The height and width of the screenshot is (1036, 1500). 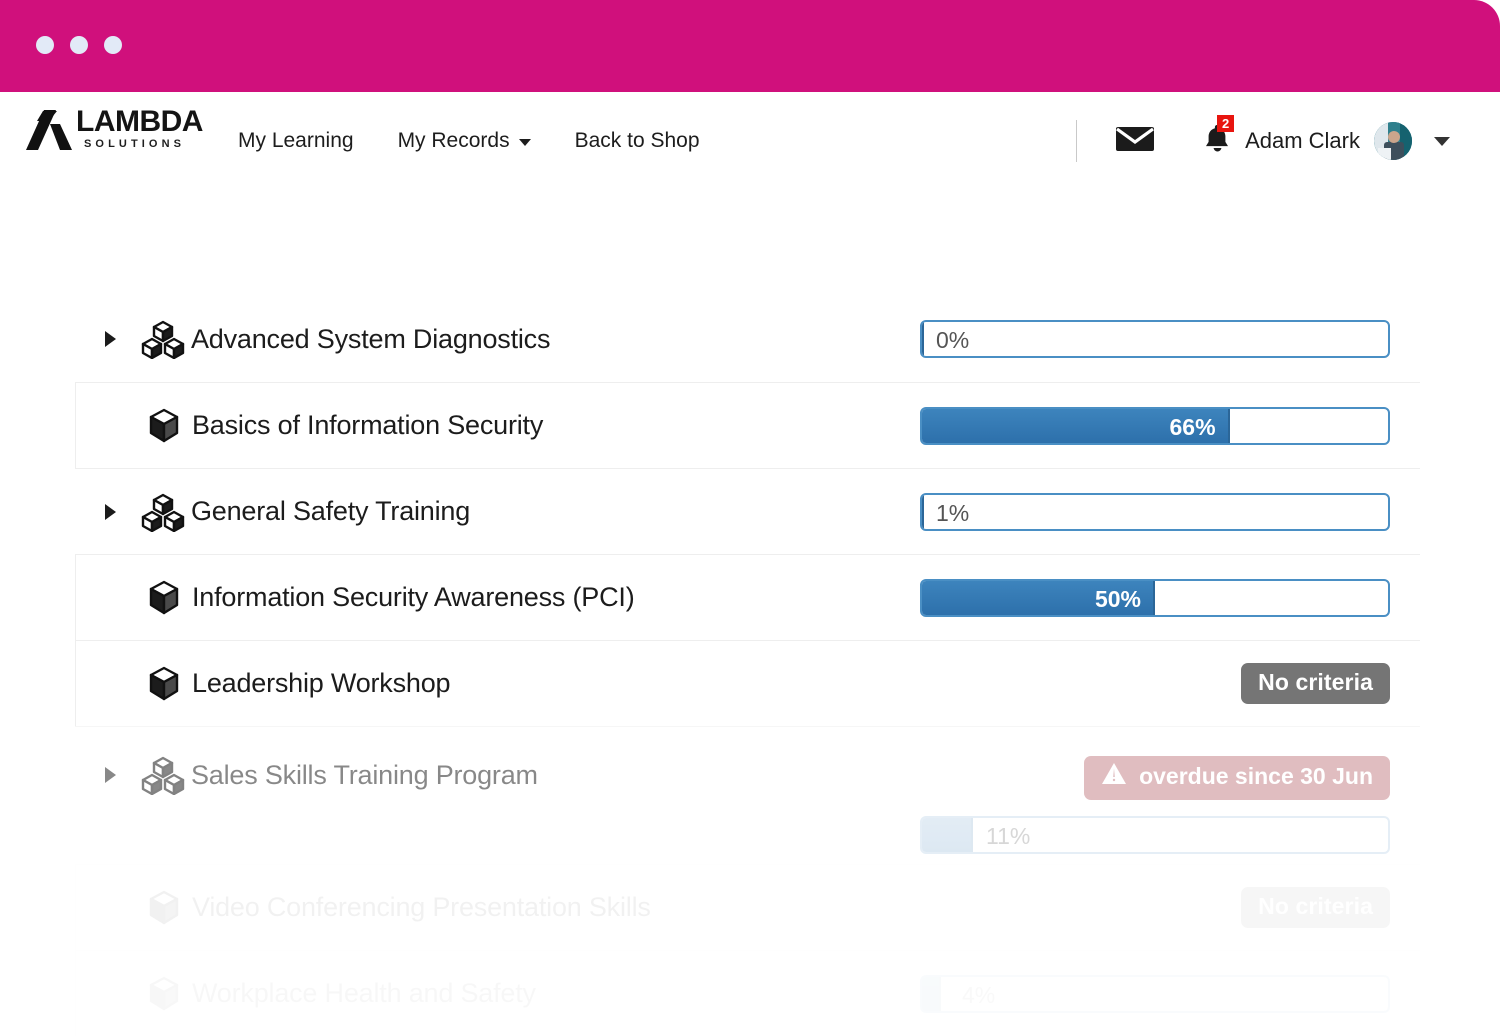 What do you see at coordinates (1256, 776) in the screenshot?
I see `overdue-label: overdue since 30 Jun` at bounding box center [1256, 776].